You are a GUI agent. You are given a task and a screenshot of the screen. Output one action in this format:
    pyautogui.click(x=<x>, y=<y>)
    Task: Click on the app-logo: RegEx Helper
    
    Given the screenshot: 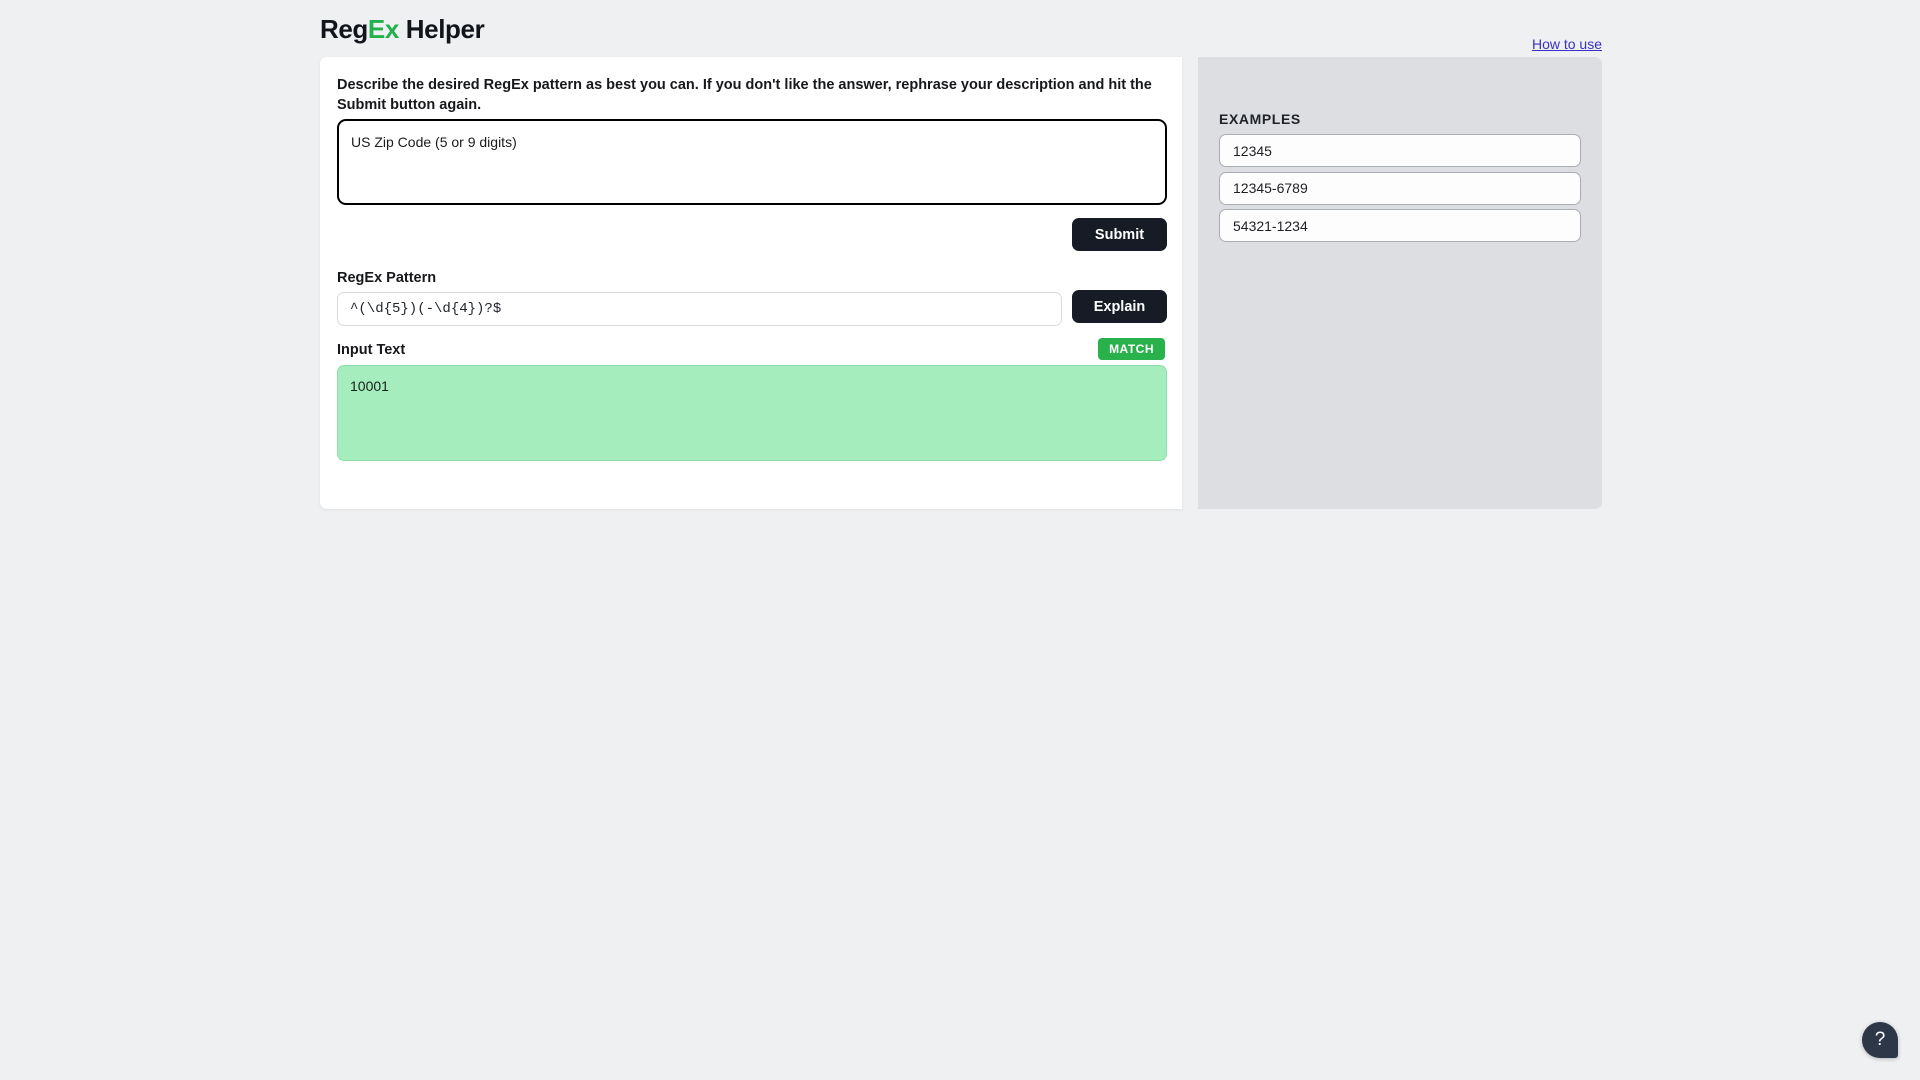 What is the action you would take?
    pyautogui.click(x=402, y=29)
    